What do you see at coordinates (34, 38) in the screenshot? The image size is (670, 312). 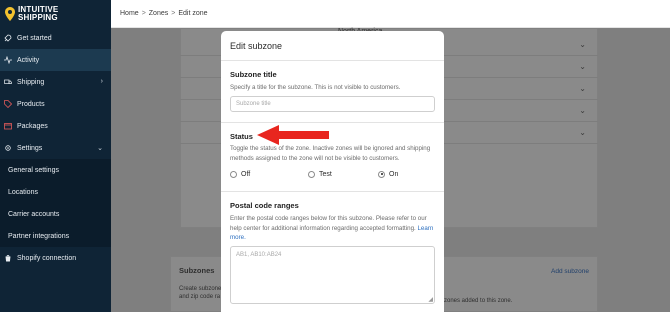 I see `sidebar-item-label: Get started` at bounding box center [34, 38].